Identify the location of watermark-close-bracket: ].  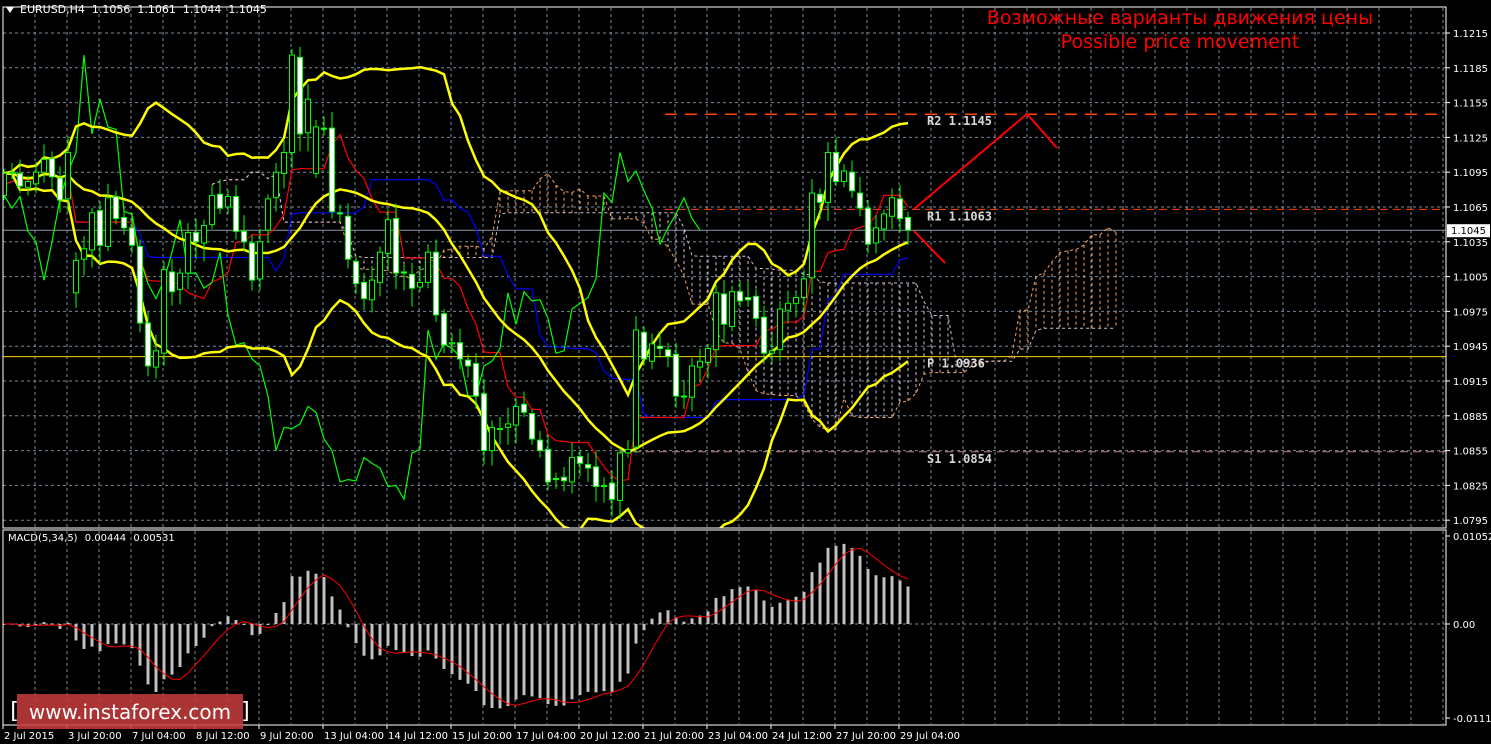
(245, 711).